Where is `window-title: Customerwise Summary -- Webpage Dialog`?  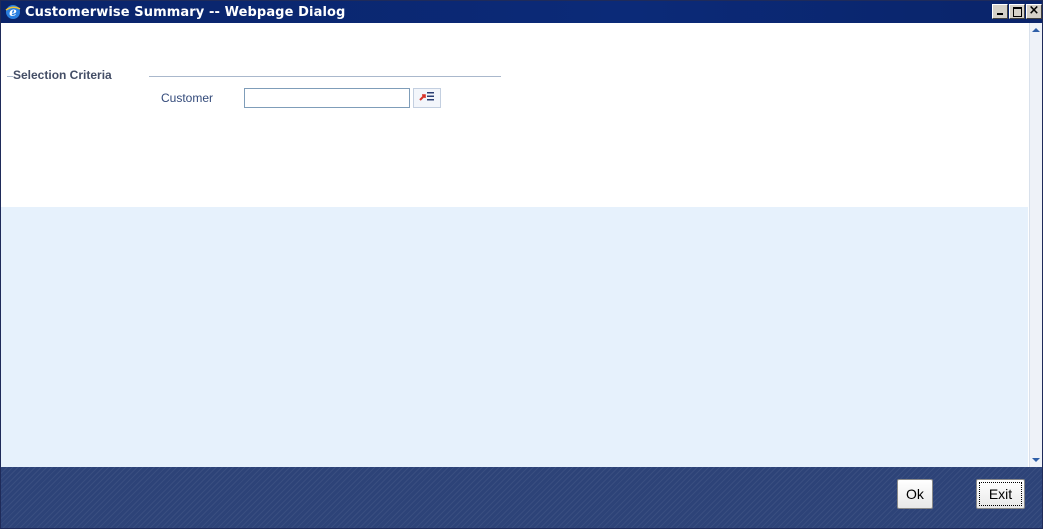
window-title: Customerwise Summary -- Webpage Dialog is located at coordinates (185, 12).